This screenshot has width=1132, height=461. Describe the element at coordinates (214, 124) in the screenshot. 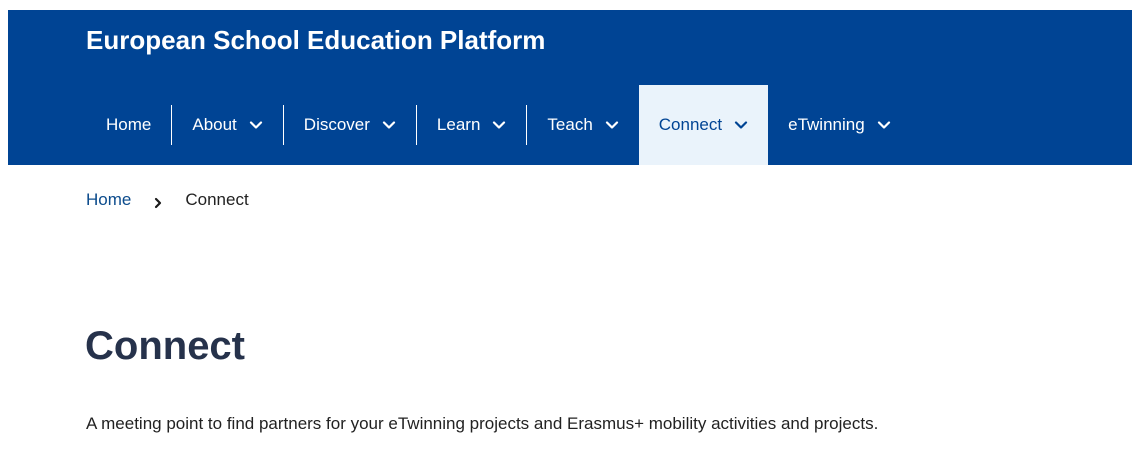

I see `nav-item-label: About` at that location.